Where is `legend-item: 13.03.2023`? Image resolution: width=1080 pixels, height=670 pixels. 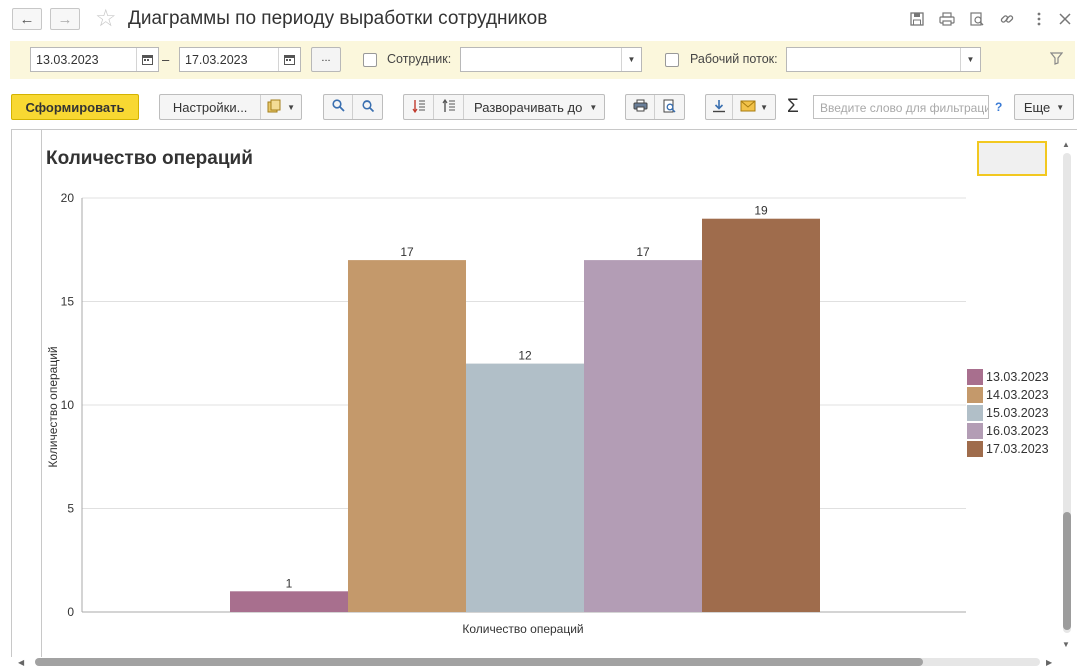 legend-item: 13.03.2023 is located at coordinates (1008, 377).